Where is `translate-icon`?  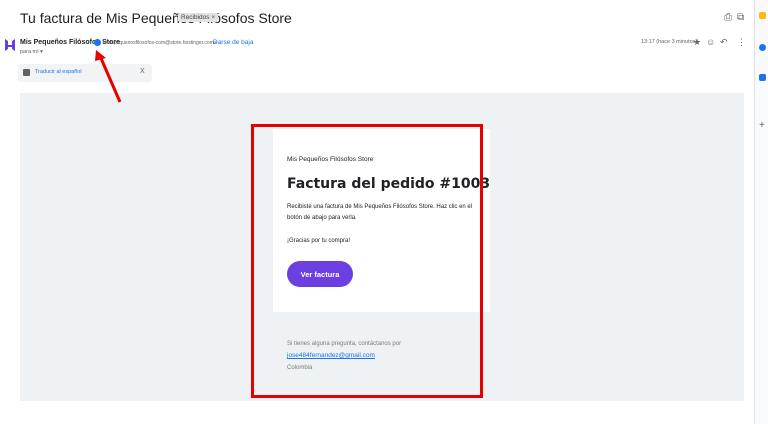
translate-icon is located at coordinates (26, 72).